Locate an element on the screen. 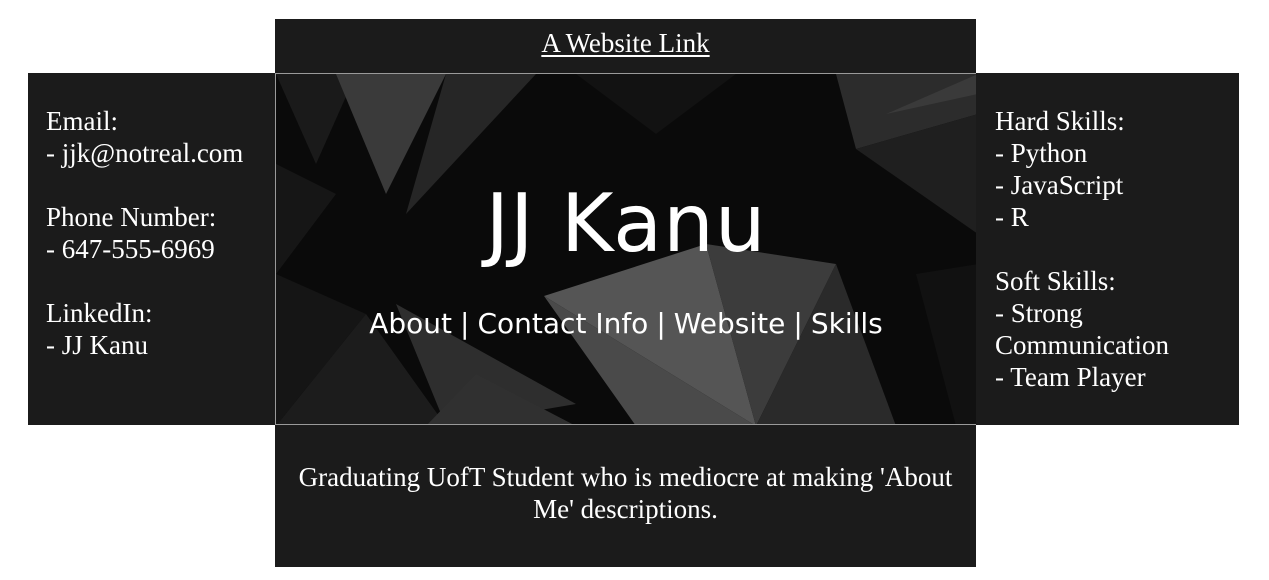 Image resolution: width=1269 pixels, height=580 pixels. hard-skills-label: Hard Skills: is located at coordinates (1060, 121).